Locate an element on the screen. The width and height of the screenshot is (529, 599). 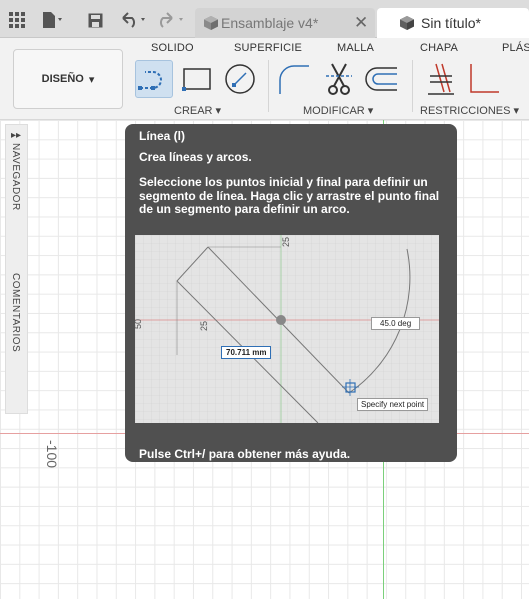
expand-icon: ▸▸ is located at coordinates (16, 135).